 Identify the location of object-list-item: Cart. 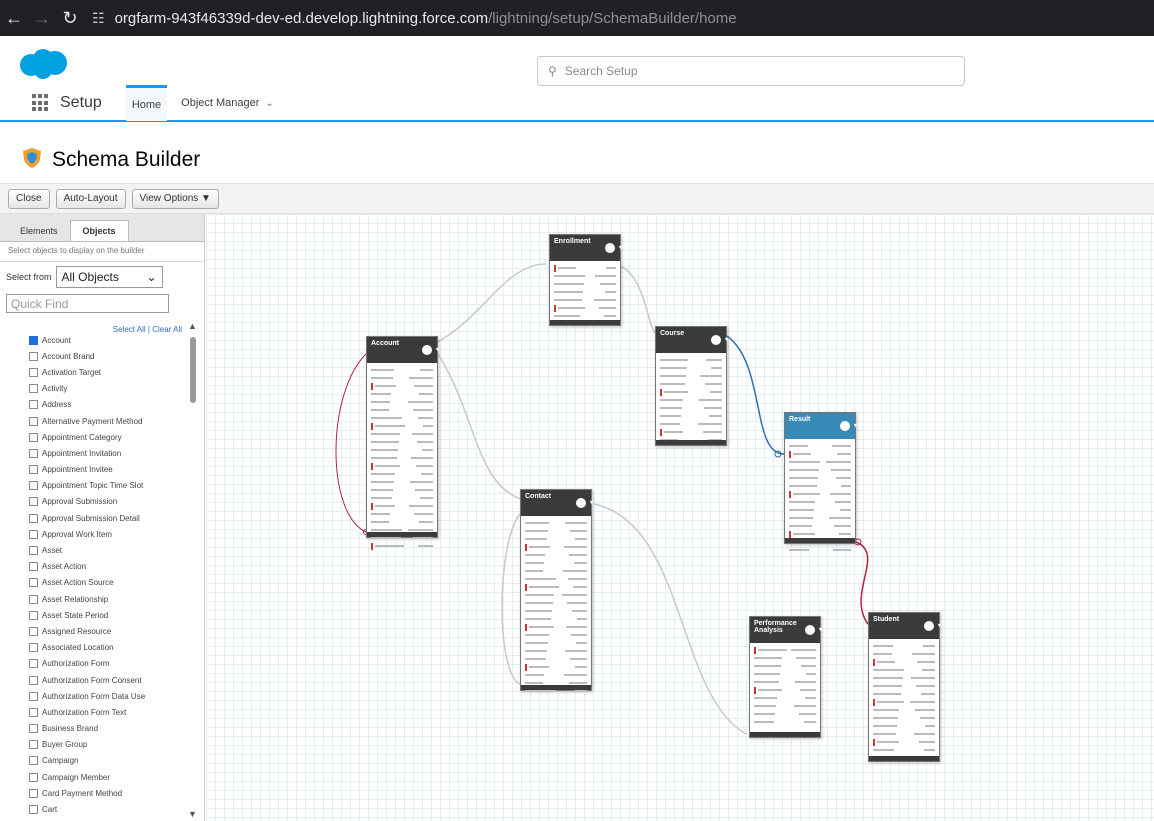
(95, 809).